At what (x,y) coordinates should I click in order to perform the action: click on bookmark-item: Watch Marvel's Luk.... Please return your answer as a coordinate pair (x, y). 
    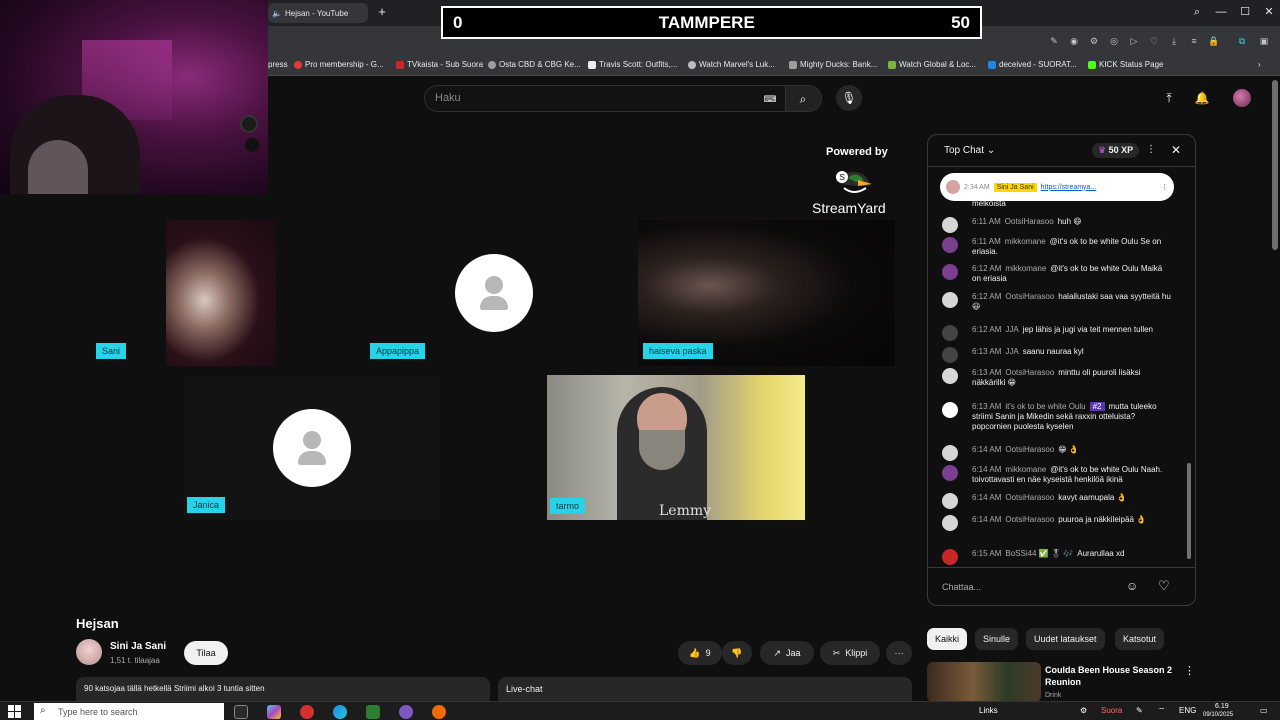
    Looking at the image, I should click on (731, 64).